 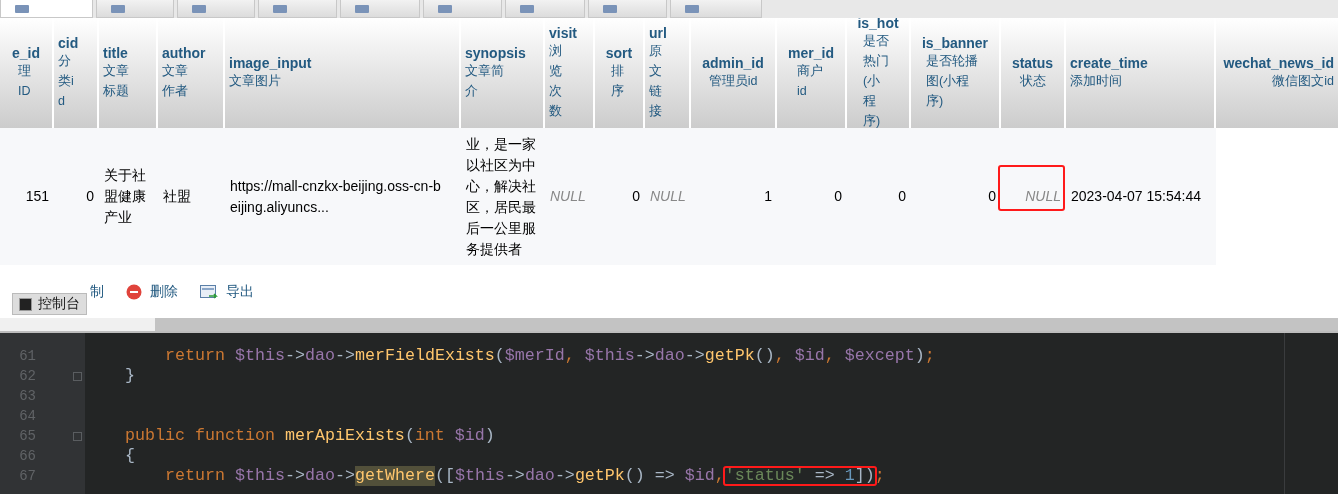 What do you see at coordinates (879, 73) in the screenshot?
I see `column-header: is_hot 是否热门(小程序)` at bounding box center [879, 73].